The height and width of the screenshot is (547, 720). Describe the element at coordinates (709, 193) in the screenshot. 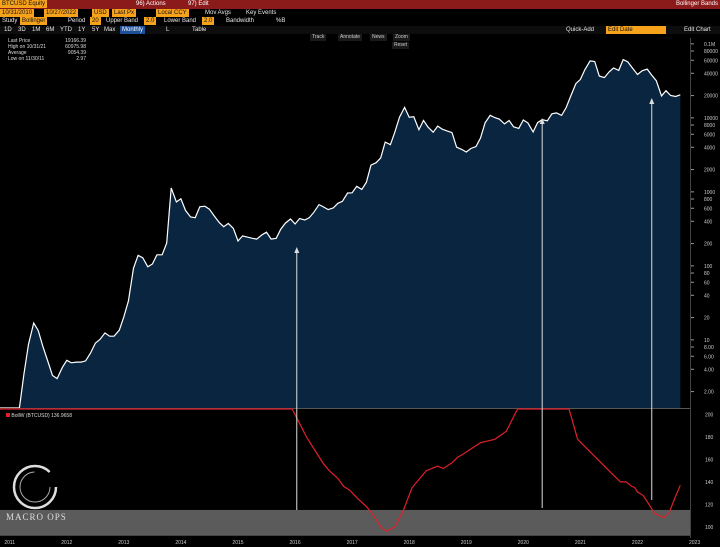

I see `upper-y-tick-label: 1000` at that location.